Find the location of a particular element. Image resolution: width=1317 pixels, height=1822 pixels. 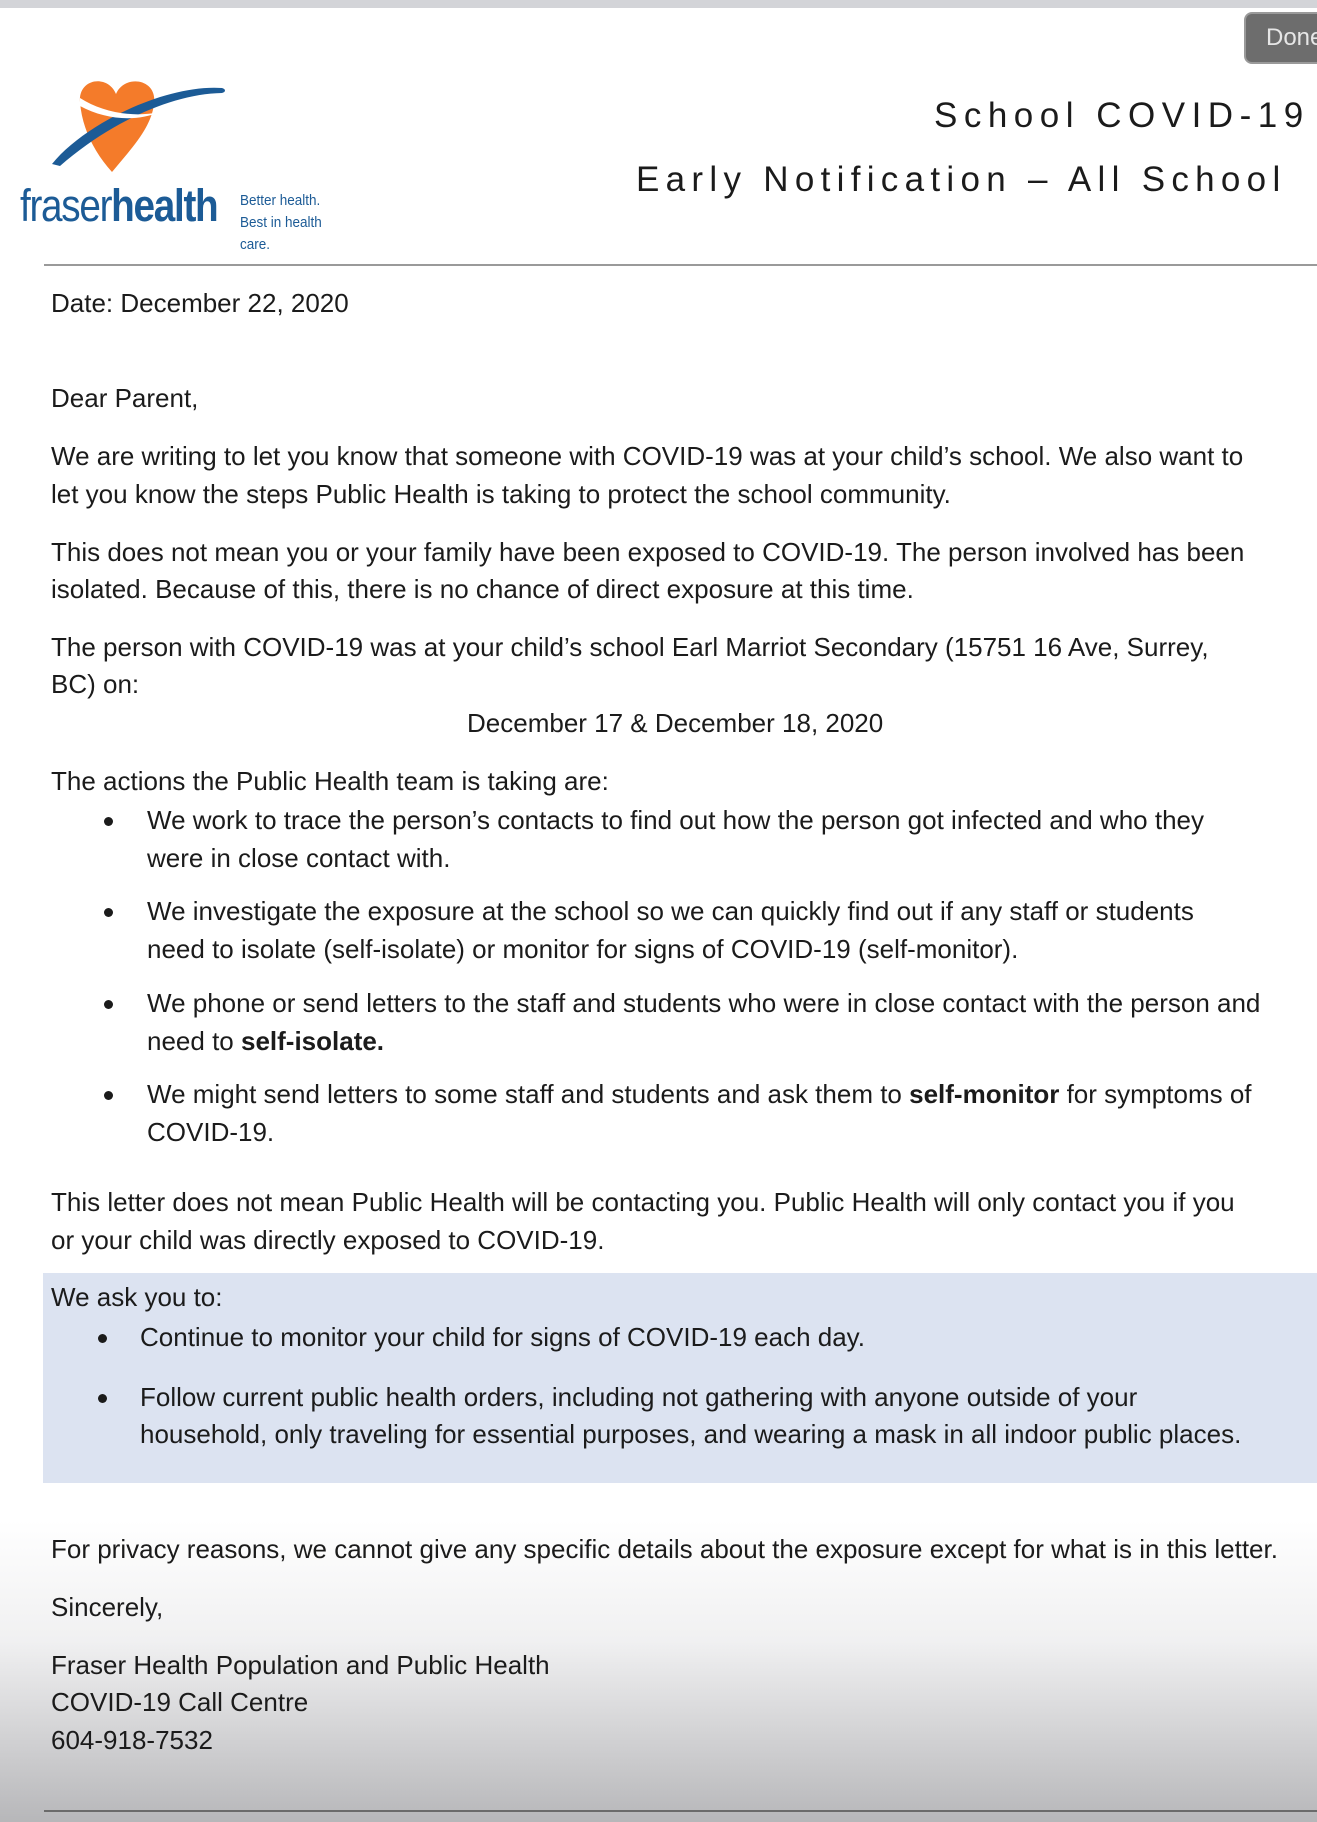

action-3-line-2: need to self-isolate. is located at coordinates (266, 1041).